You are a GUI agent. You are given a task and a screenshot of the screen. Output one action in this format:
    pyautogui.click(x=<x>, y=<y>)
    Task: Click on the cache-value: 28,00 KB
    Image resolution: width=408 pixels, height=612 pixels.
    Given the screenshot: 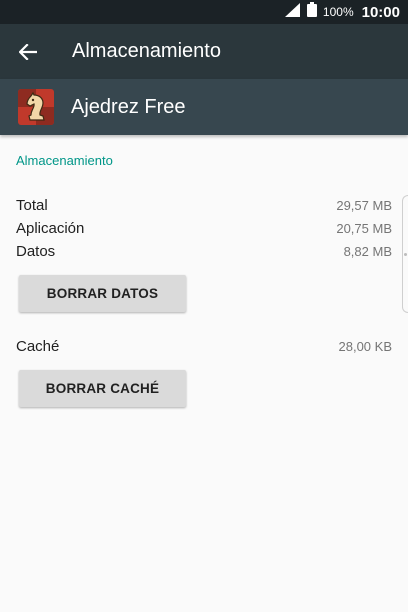 What is the action you would take?
    pyautogui.click(x=365, y=346)
    